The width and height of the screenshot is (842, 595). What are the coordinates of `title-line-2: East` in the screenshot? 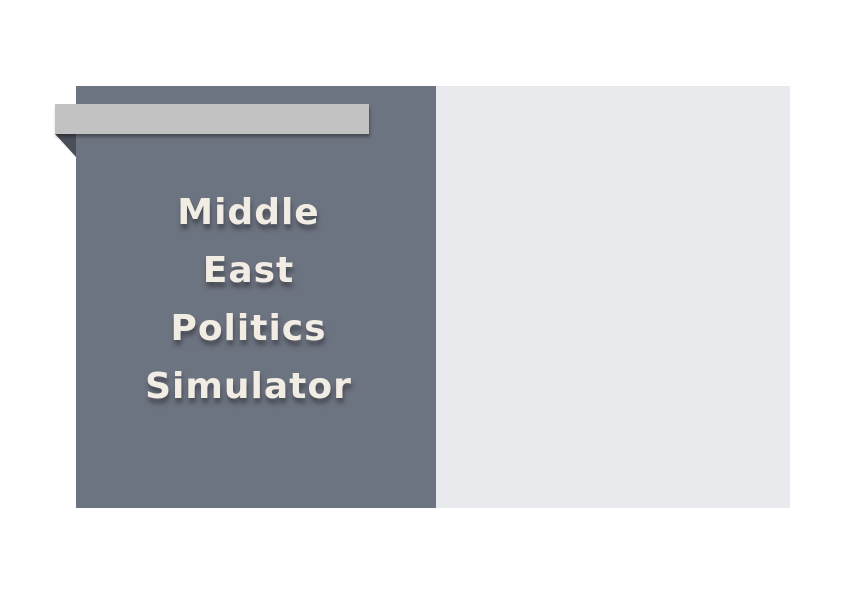 It's located at (248, 270).